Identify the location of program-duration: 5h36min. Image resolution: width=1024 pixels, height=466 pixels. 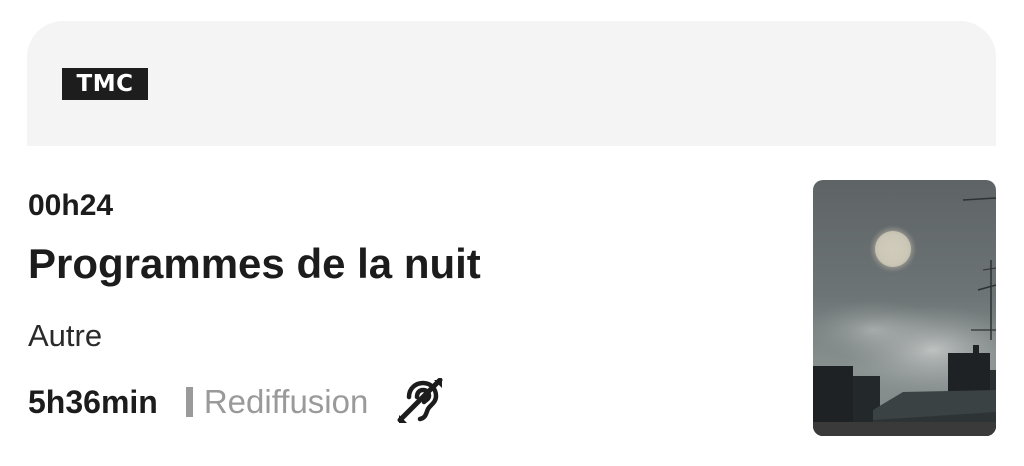
(93, 402).